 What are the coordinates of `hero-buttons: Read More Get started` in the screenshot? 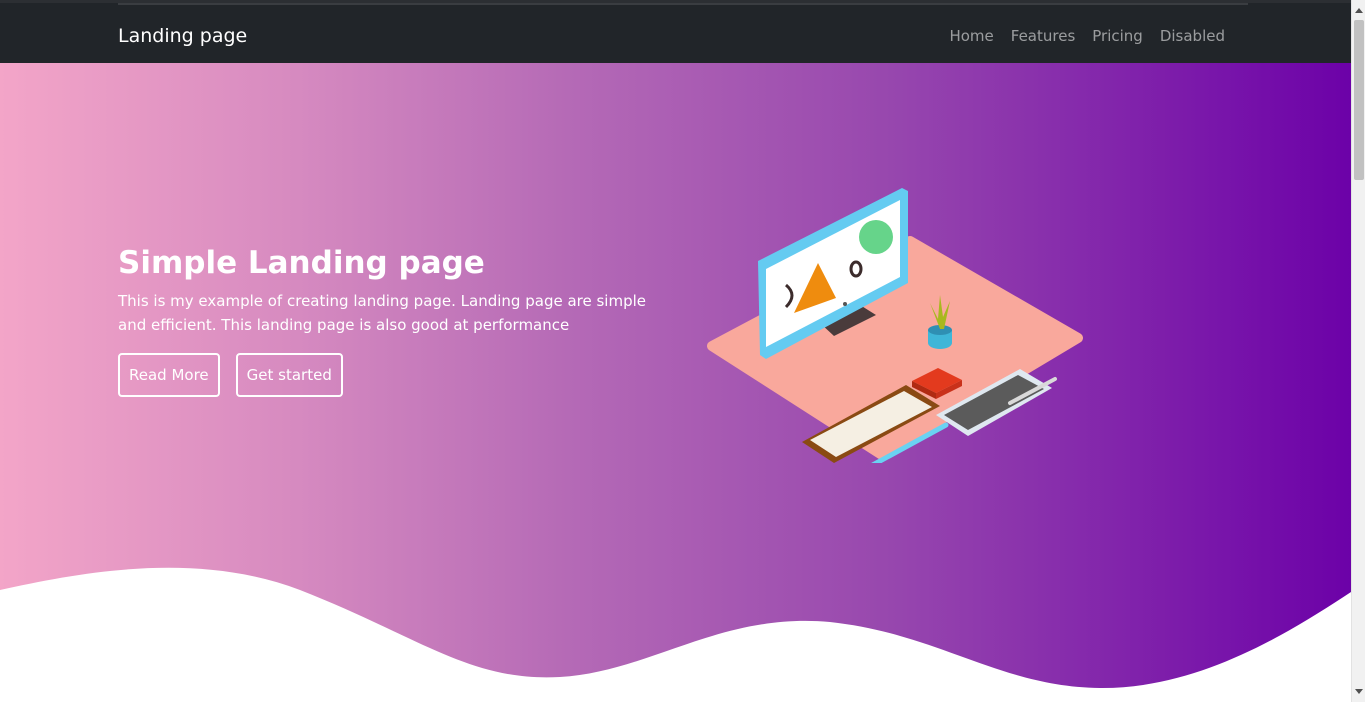 It's located at (230, 375).